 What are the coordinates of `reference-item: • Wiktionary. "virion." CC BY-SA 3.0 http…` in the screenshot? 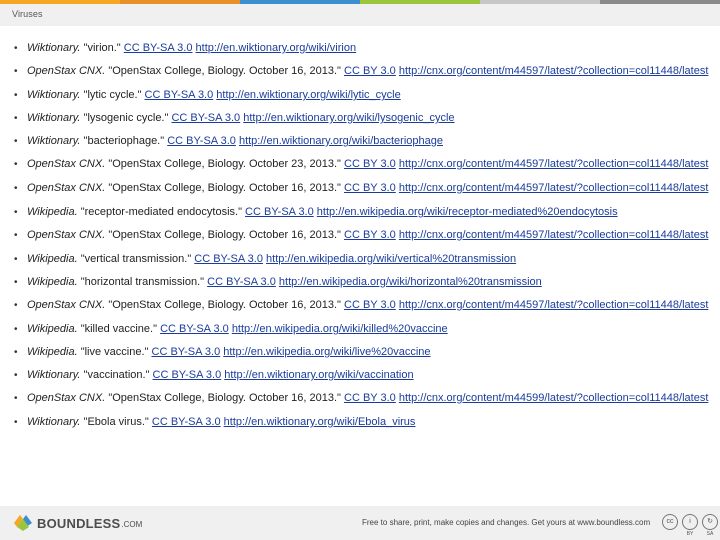 It's located at (364, 48).